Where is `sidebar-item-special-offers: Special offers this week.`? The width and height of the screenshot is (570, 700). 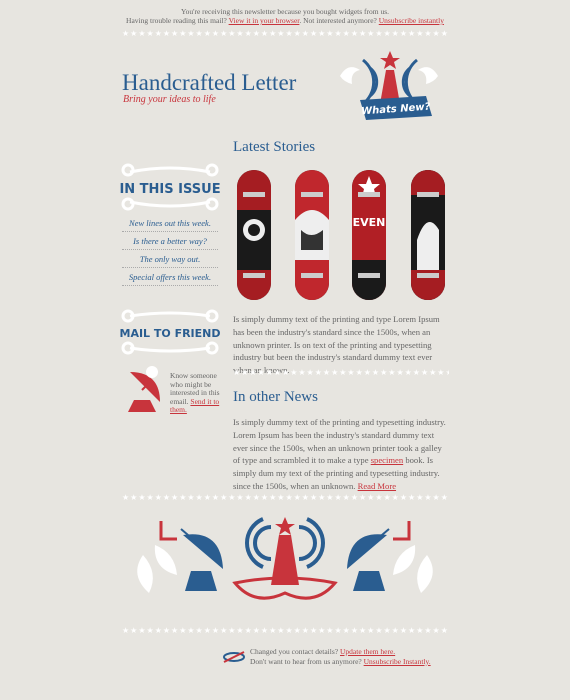
sidebar-item-special-offers: Special offers this week. is located at coordinates (170, 278).